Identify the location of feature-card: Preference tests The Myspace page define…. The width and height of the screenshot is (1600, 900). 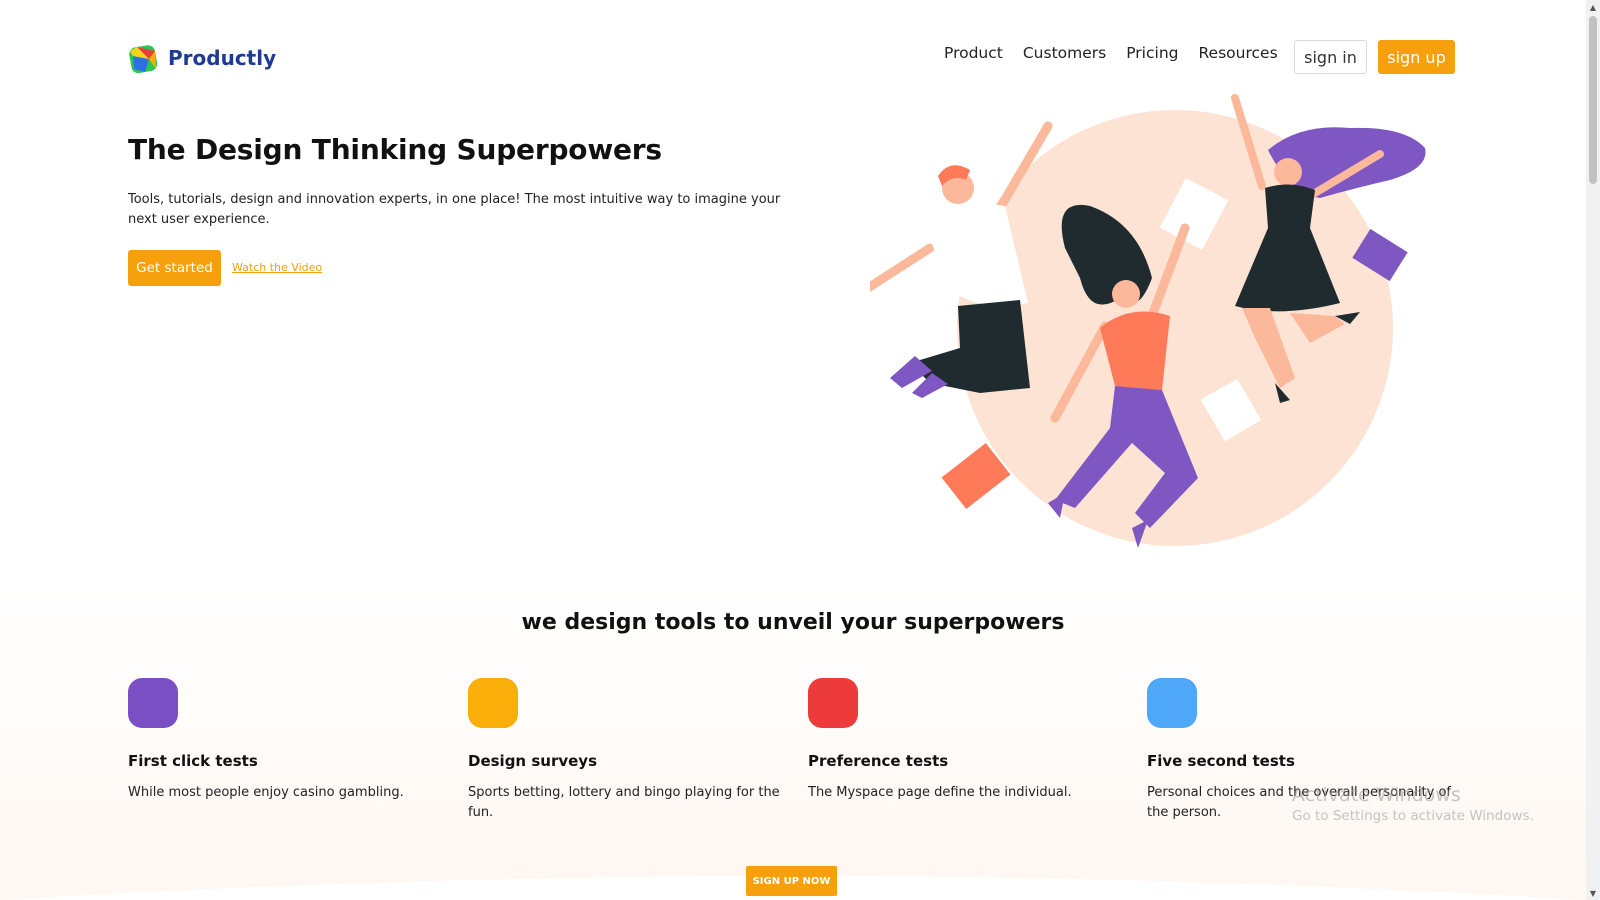
(968, 740).